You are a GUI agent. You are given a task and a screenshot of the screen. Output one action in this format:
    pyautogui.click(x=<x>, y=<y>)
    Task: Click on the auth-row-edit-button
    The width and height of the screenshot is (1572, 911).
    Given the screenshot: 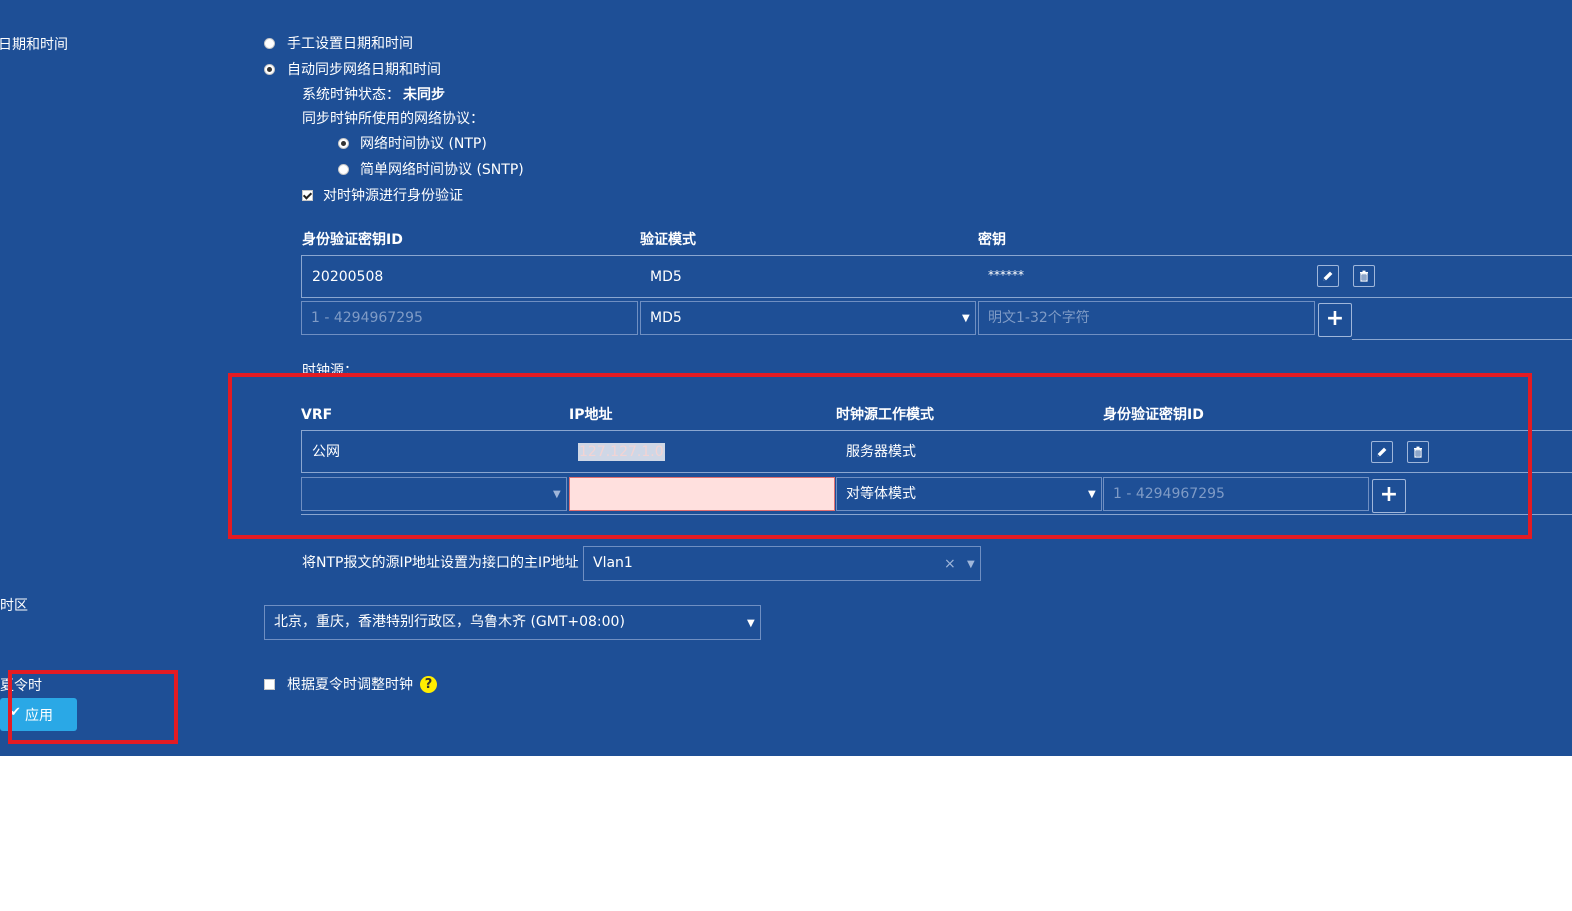 What is the action you would take?
    pyautogui.click(x=1328, y=276)
    